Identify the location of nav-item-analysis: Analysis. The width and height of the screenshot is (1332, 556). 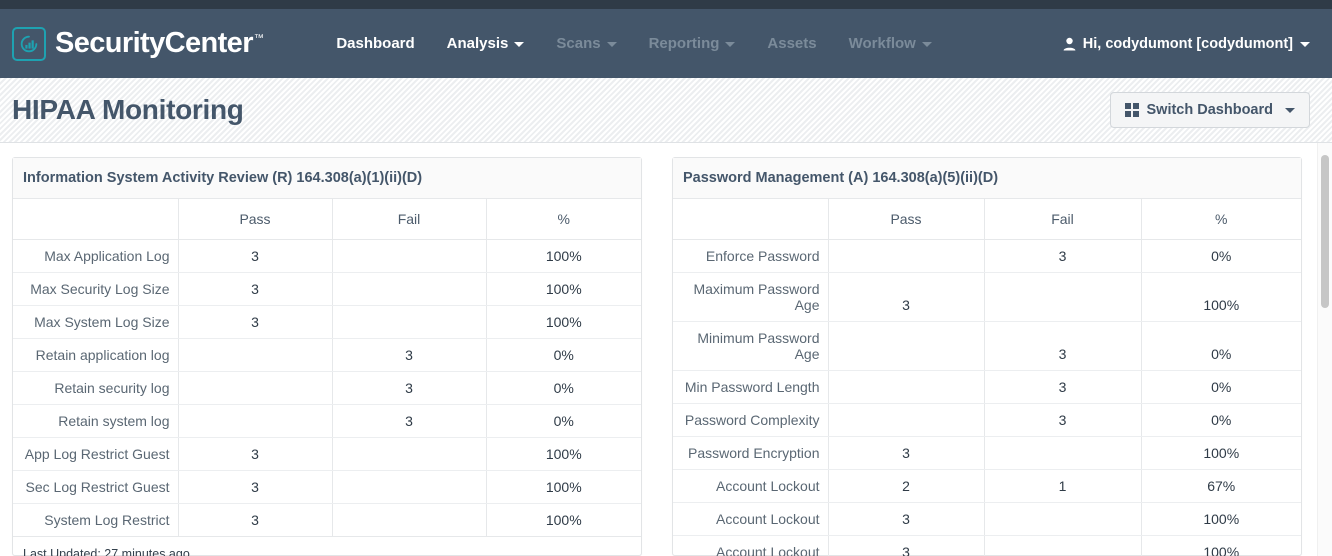
(486, 43).